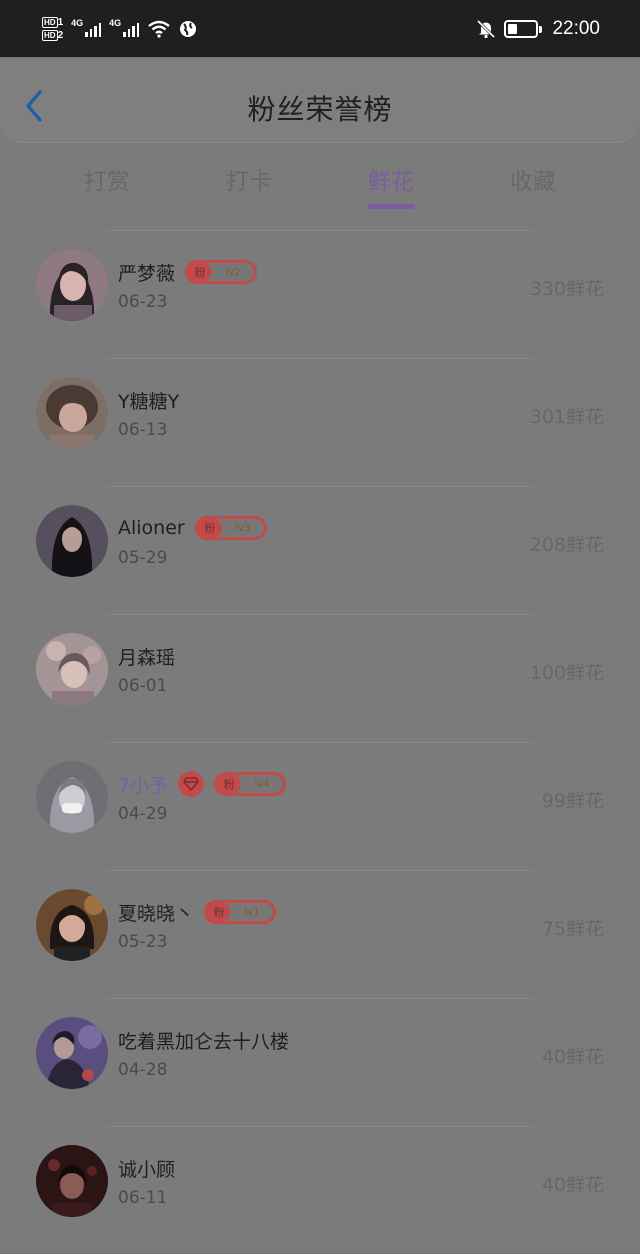  What do you see at coordinates (523, 29) in the screenshot?
I see `battery-icon` at bounding box center [523, 29].